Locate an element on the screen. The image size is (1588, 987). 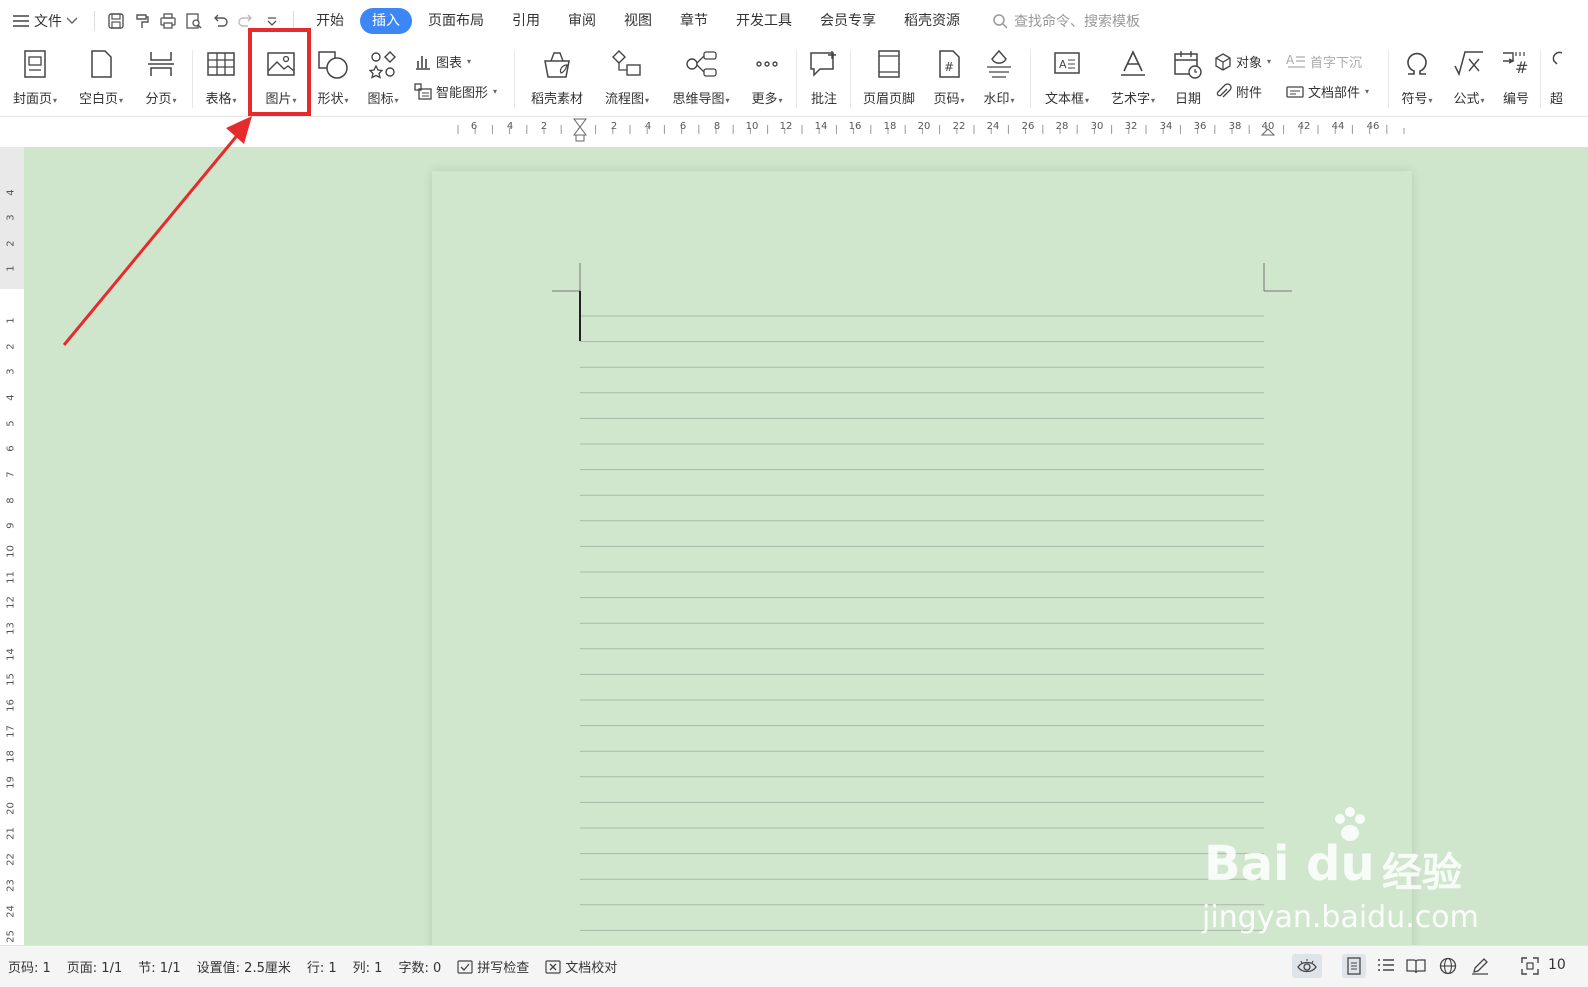
object-icon is located at coordinates (1223, 61).